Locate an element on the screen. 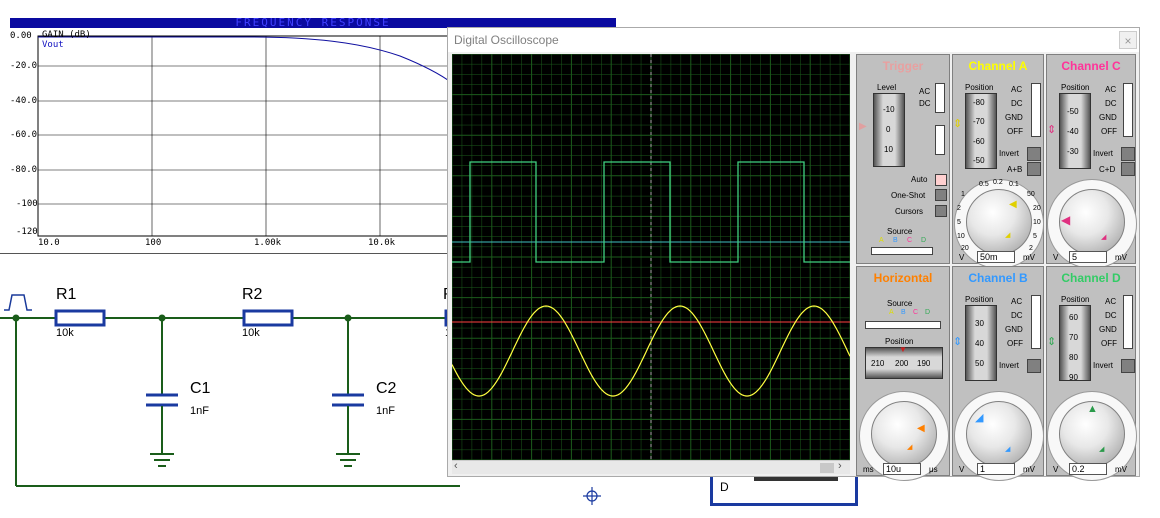  channel-c-sum-button is located at coordinates (1128, 169).